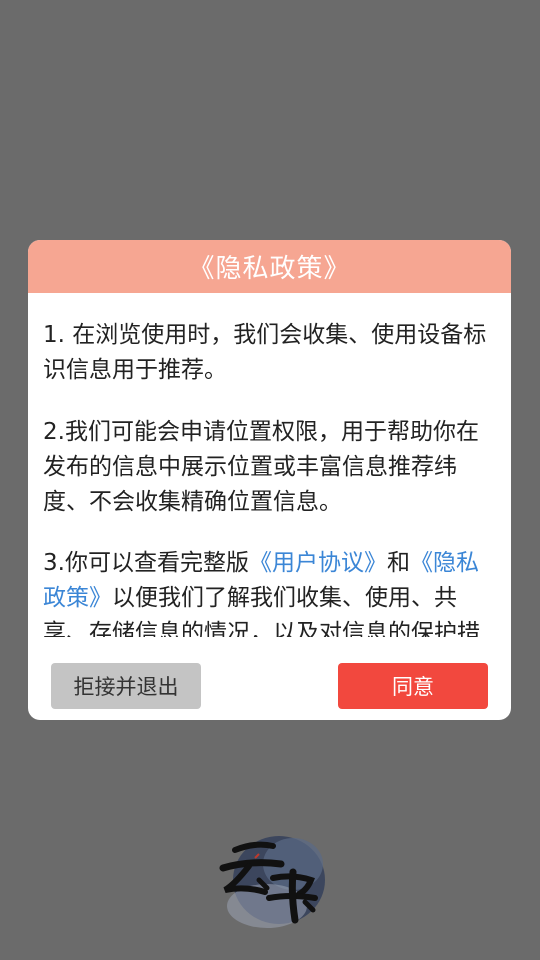  What do you see at coordinates (265, 352) in the screenshot?
I see `privacy-paragraph-1: 1. 在浏览使用时，我们会收集、使用设备标识信息用于推荐。` at bounding box center [265, 352].